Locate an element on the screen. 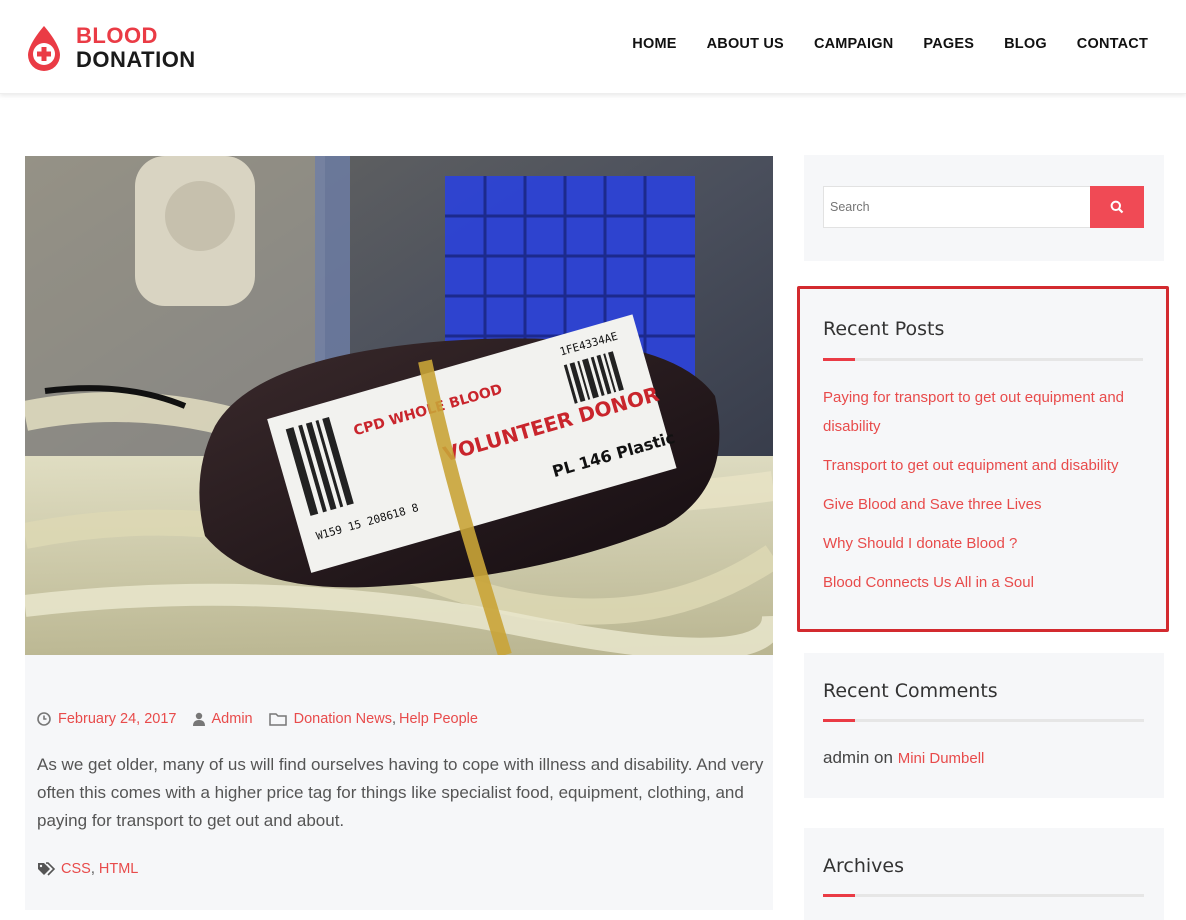 The height and width of the screenshot is (920, 1186). comment-author: admin is located at coordinates (846, 757).